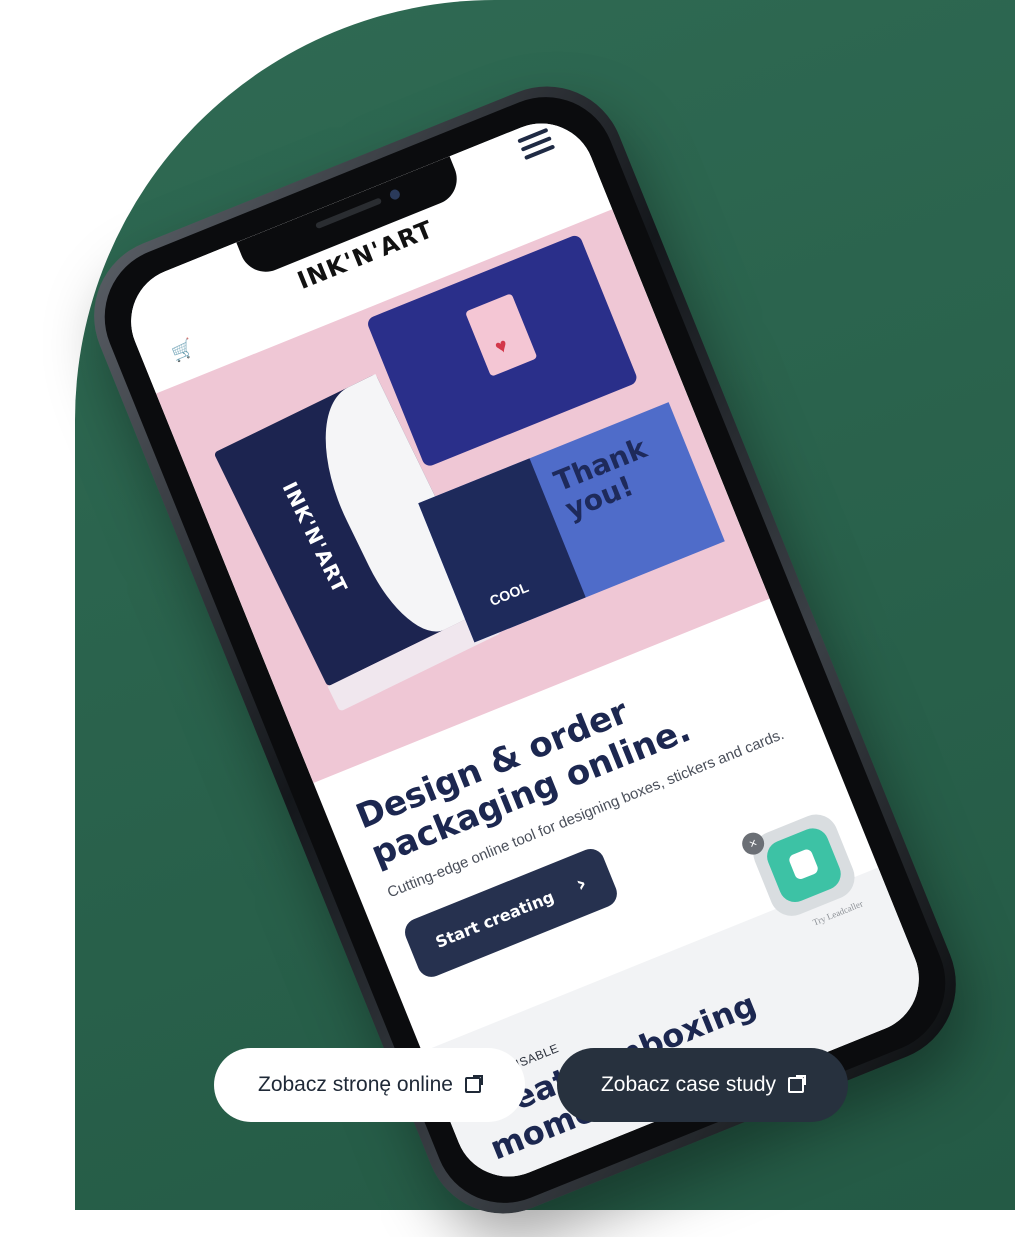 This screenshot has width=1015, height=1237. Describe the element at coordinates (494, 919) in the screenshot. I see `start-creating-label: Start creating` at that location.